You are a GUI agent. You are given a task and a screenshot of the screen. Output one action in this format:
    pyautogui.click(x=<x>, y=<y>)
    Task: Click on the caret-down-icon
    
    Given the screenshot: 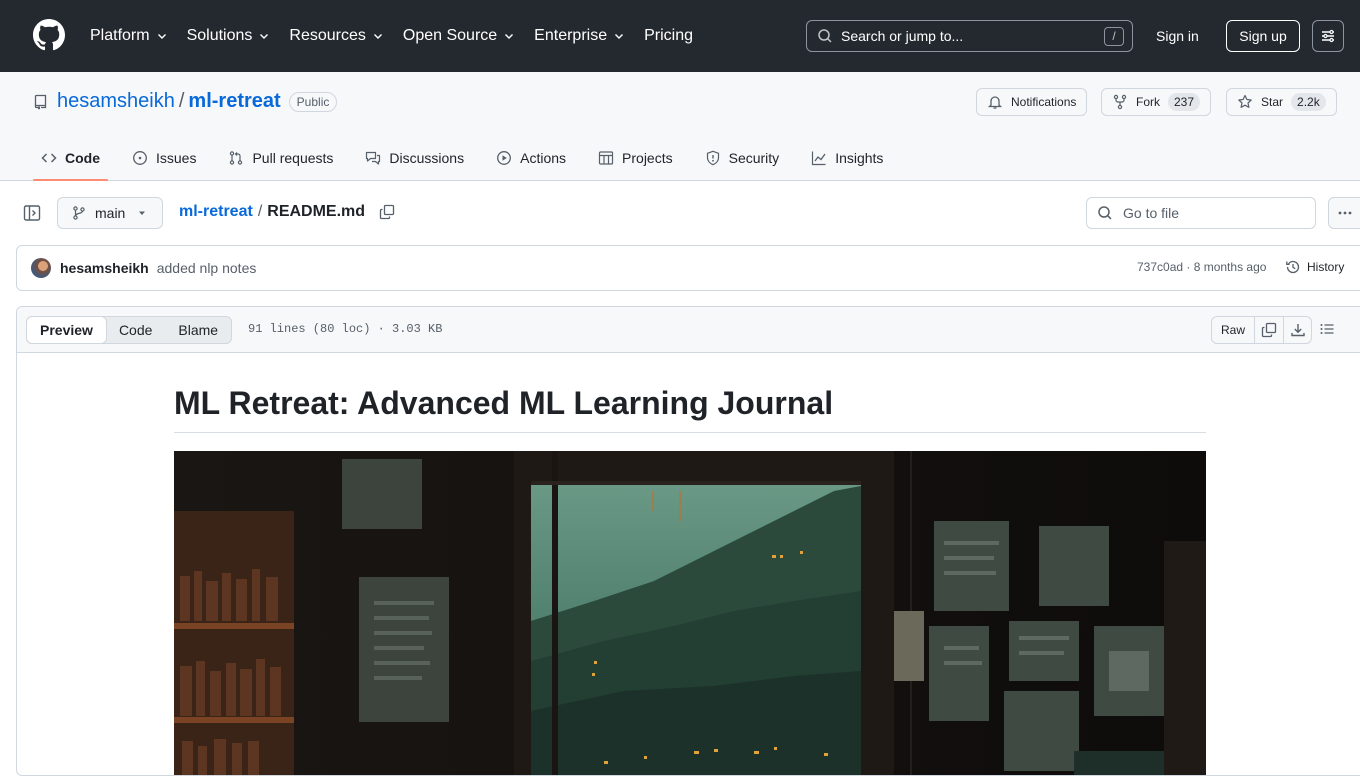 What is the action you would take?
    pyautogui.click(x=142, y=213)
    